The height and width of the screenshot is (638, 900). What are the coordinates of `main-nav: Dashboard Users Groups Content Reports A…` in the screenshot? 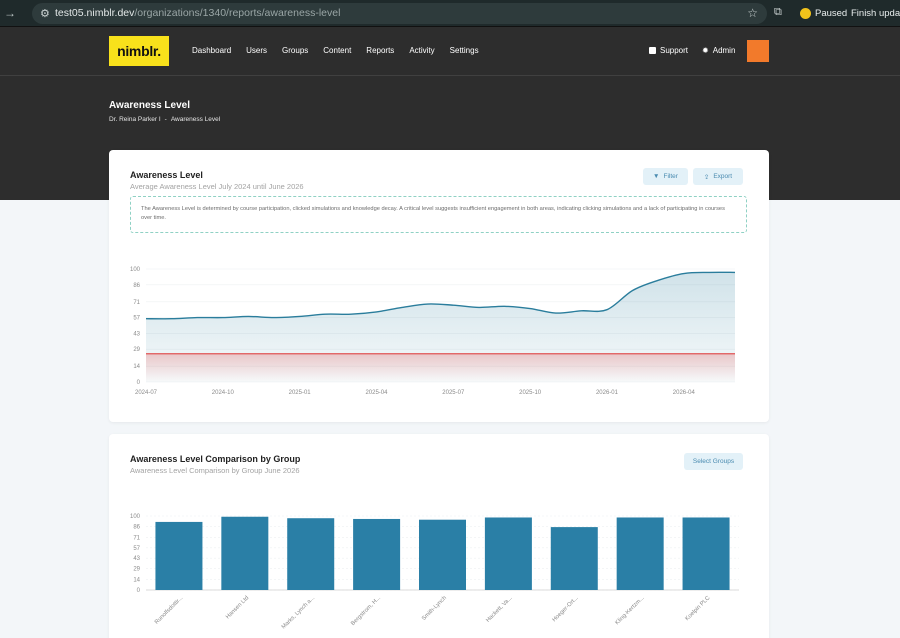 It's located at (335, 50).